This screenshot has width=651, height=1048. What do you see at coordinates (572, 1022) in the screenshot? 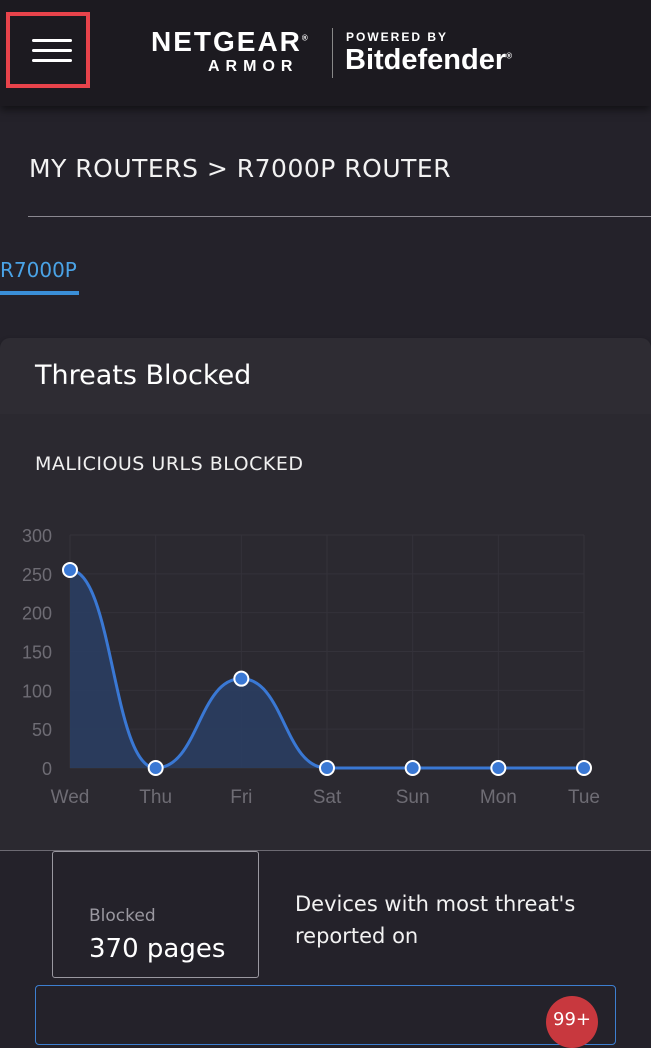
I see `threat-count-badge: 99+` at bounding box center [572, 1022].